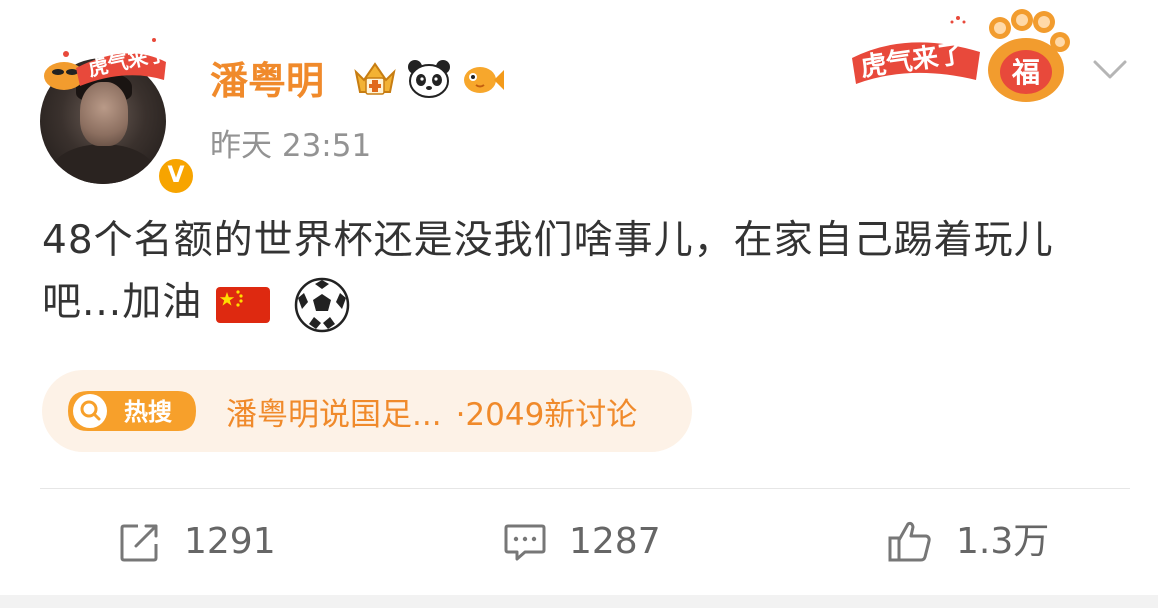 The width and height of the screenshot is (1158, 608). Describe the element at coordinates (106, 64) in the screenshot. I see `avatar-pendant-icon: 虎气来了` at that location.